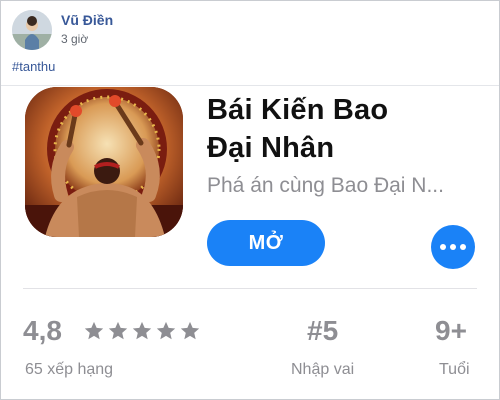 This screenshot has width=500, height=400. I want to click on star-rating, so click(142, 331).